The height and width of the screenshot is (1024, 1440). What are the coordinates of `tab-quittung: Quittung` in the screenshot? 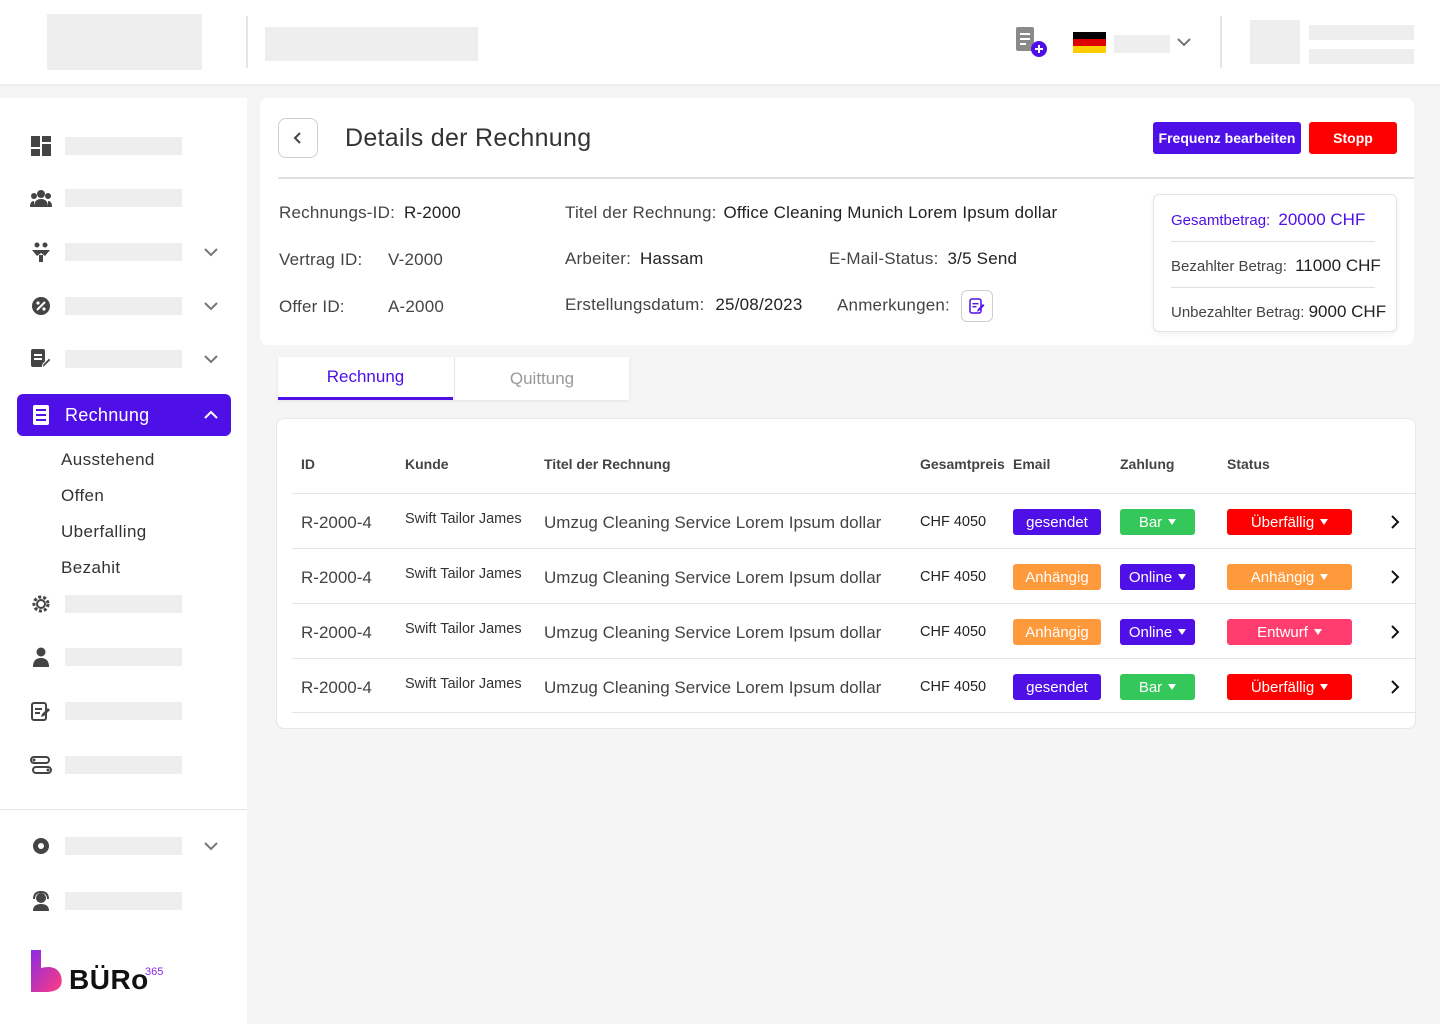 It's located at (541, 378).